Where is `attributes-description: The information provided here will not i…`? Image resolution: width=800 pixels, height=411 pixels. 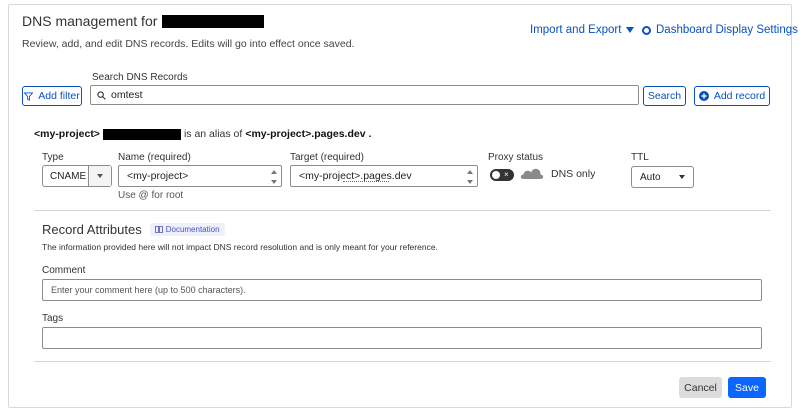 attributes-description: The information provided here will not i… is located at coordinates (240, 247).